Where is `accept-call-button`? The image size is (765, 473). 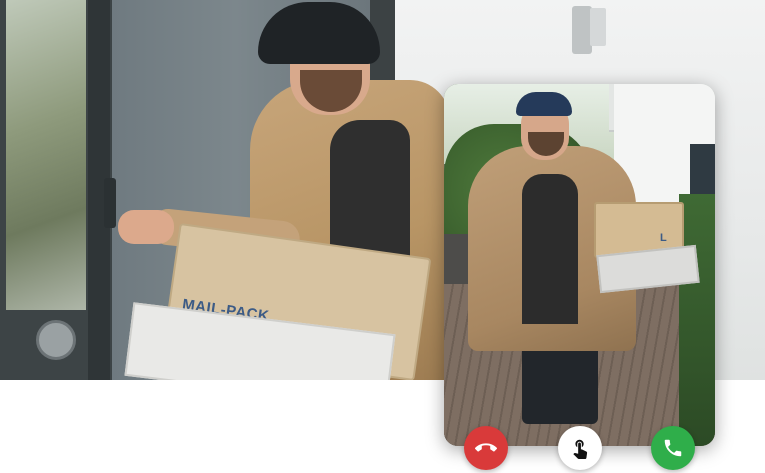 accept-call-button is located at coordinates (673, 448).